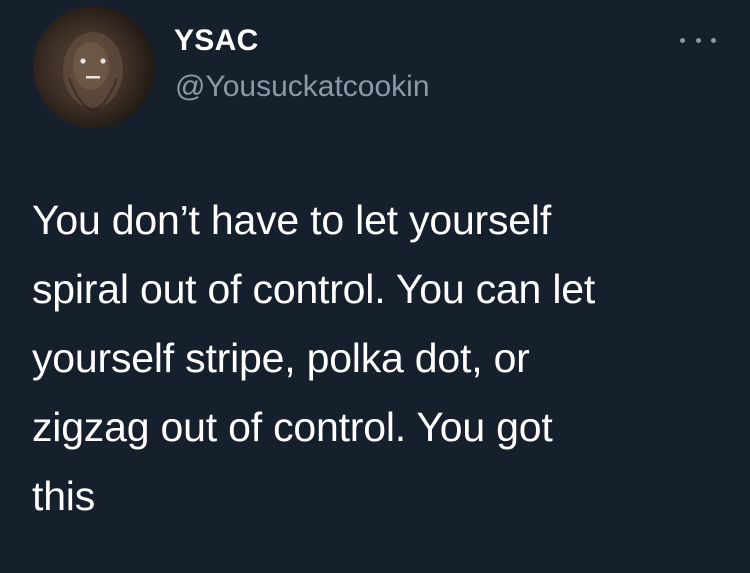  Describe the element at coordinates (216, 41) in the screenshot. I see `author-display-name: YSAC` at that location.